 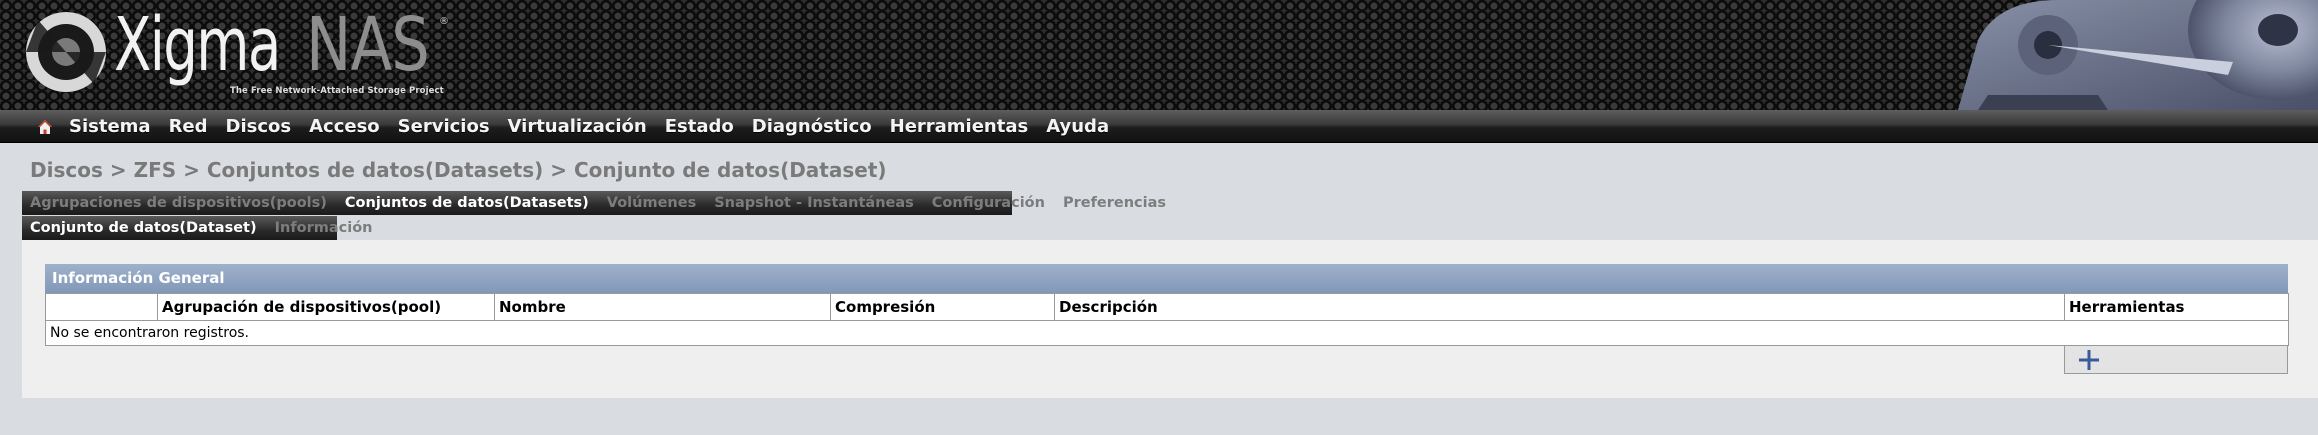 What do you see at coordinates (819, 203) in the screenshot?
I see `tab-snapshots: Snapshot - Instantáneas` at bounding box center [819, 203].